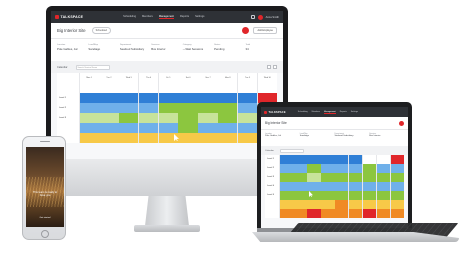 The width and height of the screenshot is (459, 259). I want to click on grid-view-icon, so click(275, 67).